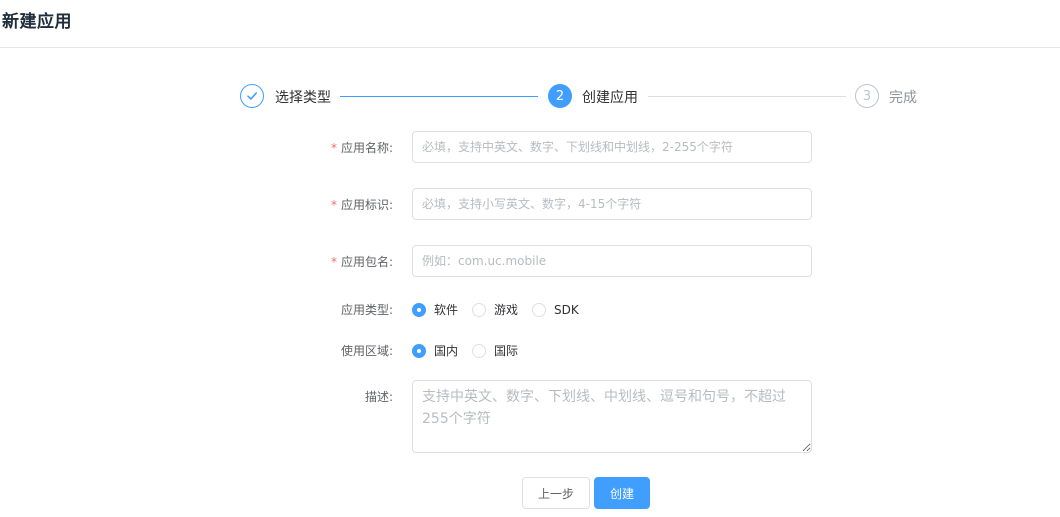 The image size is (1060, 517). Describe the element at coordinates (366, 310) in the screenshot. I see `app-type-label: 应用类型:` at that location.